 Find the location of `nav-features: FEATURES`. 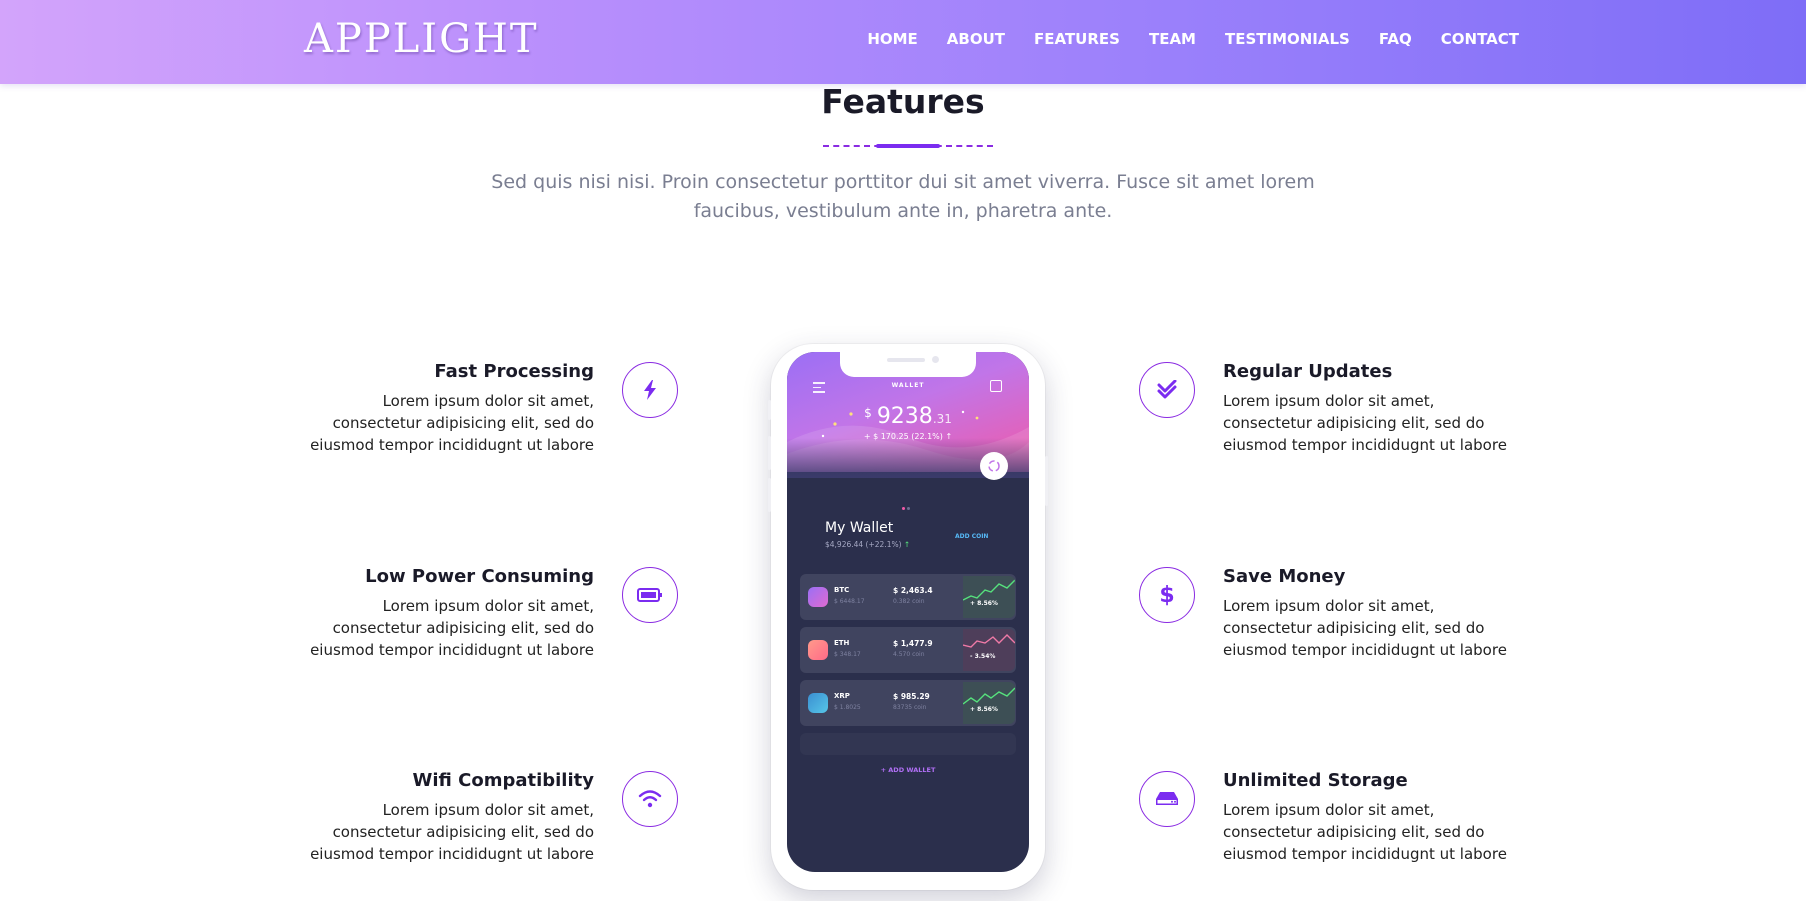

nav-features: FEATURES is located at coordinates (1077, 39).